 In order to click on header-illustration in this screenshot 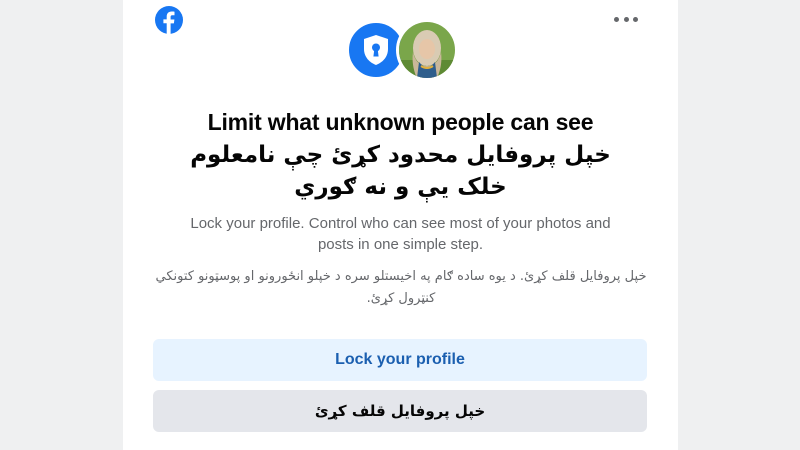, I will do `click(402, 50)`.